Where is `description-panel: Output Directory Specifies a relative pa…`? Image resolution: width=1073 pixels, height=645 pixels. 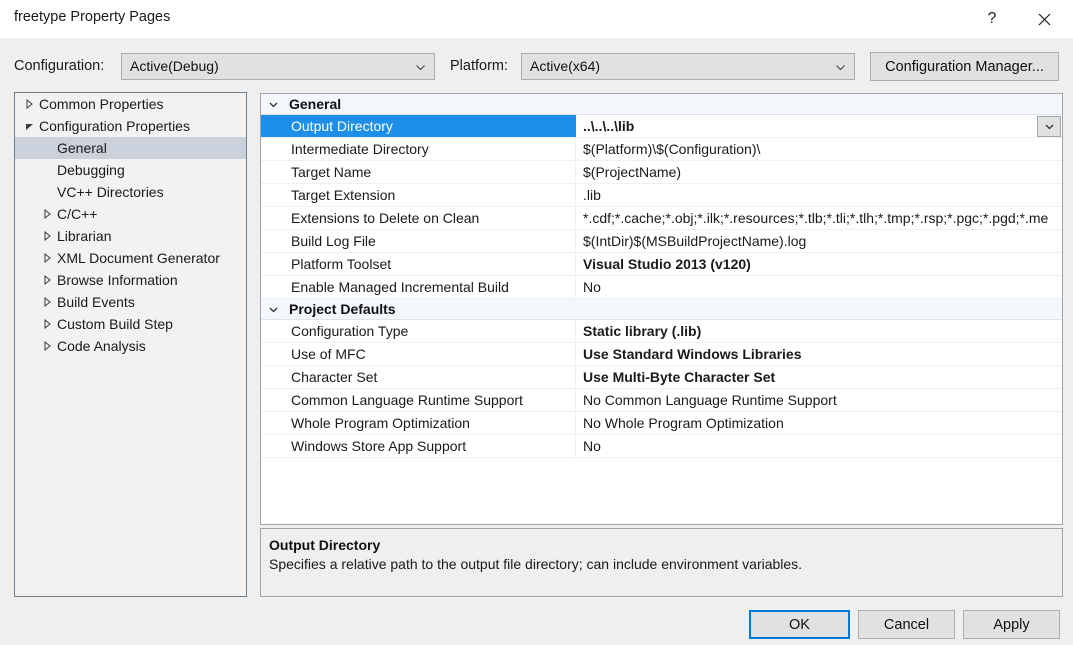
description-panel: Output Directory Specifies a relative pa… is located at coordinates (661, 562).